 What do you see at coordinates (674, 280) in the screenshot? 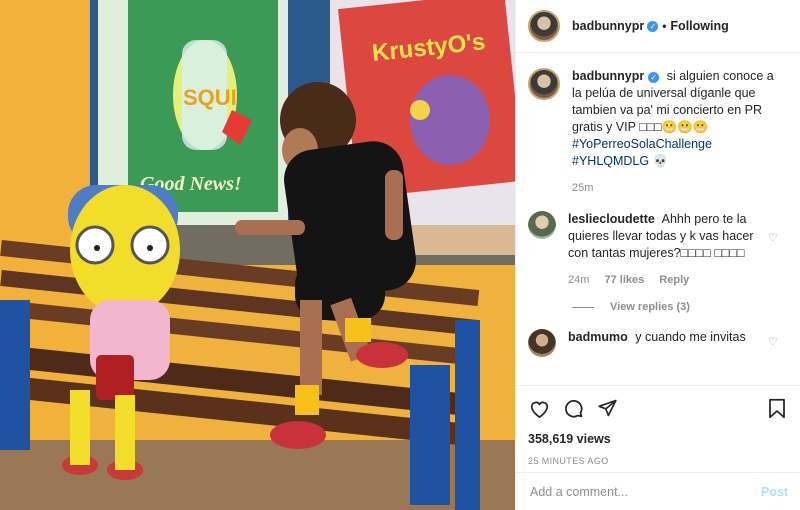
I see `reply-button: Reply` at bounding box center [674, 280].